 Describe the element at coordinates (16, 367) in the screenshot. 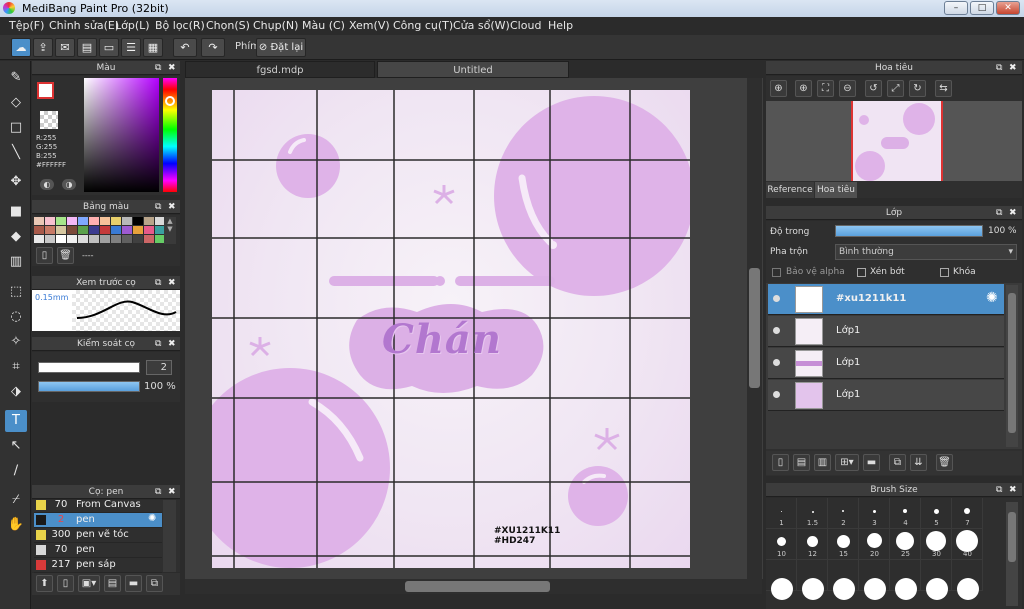

I see `select-pen-icon: ⌗` at that location.